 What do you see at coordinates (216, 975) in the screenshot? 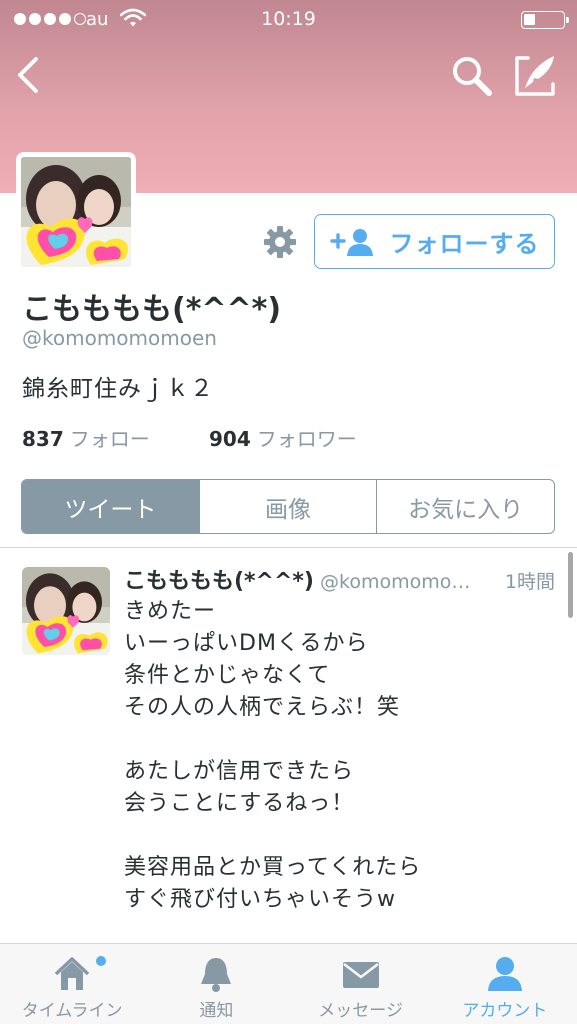
I see `bell-icon` at bounding box center [216, 975].